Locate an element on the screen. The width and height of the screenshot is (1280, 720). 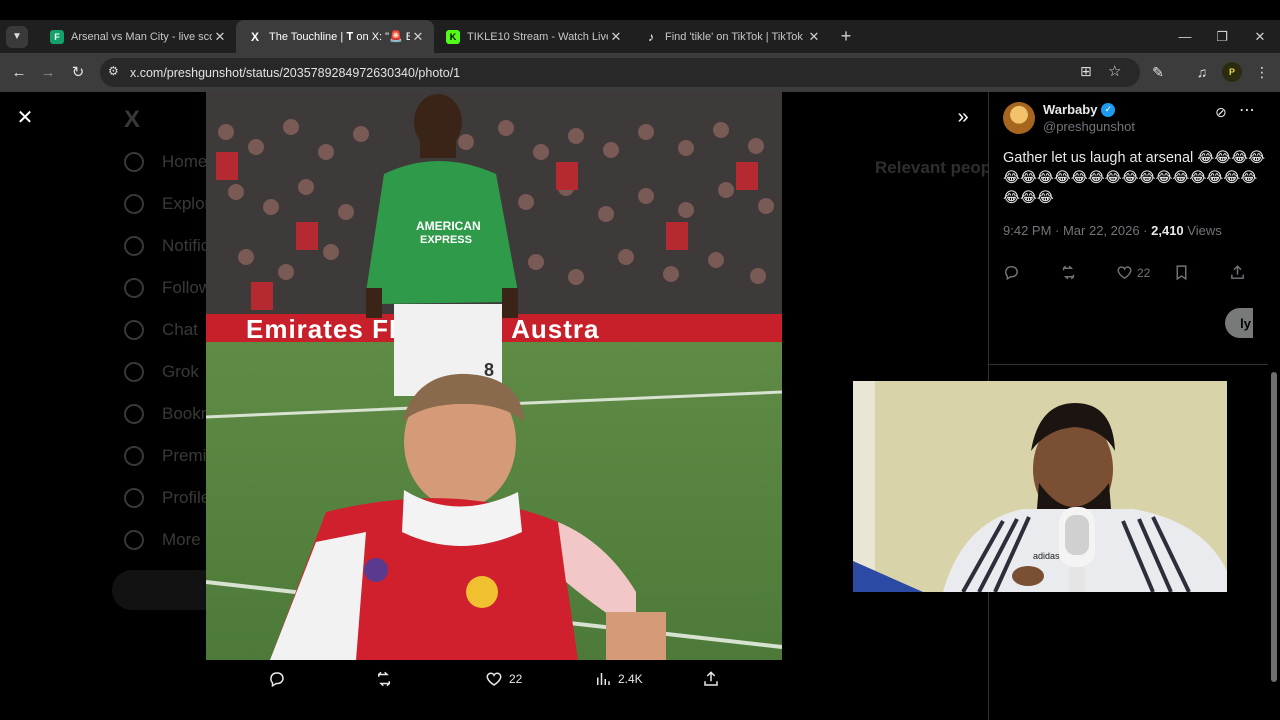
views-count-bold: 2,410 is located at coordinates (1167, 230).